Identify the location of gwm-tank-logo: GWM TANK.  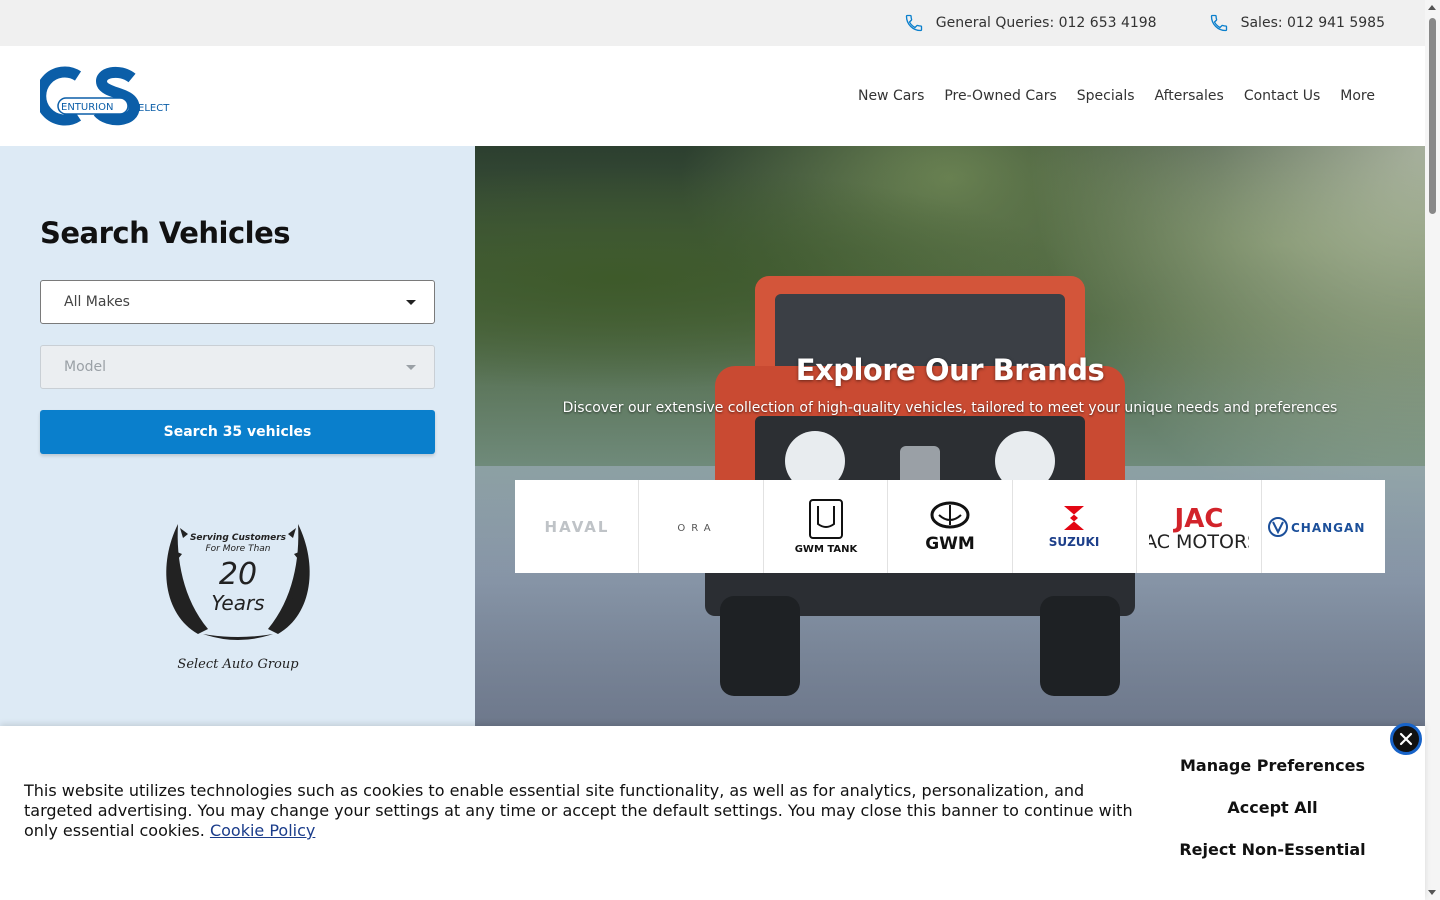
(826, 526).